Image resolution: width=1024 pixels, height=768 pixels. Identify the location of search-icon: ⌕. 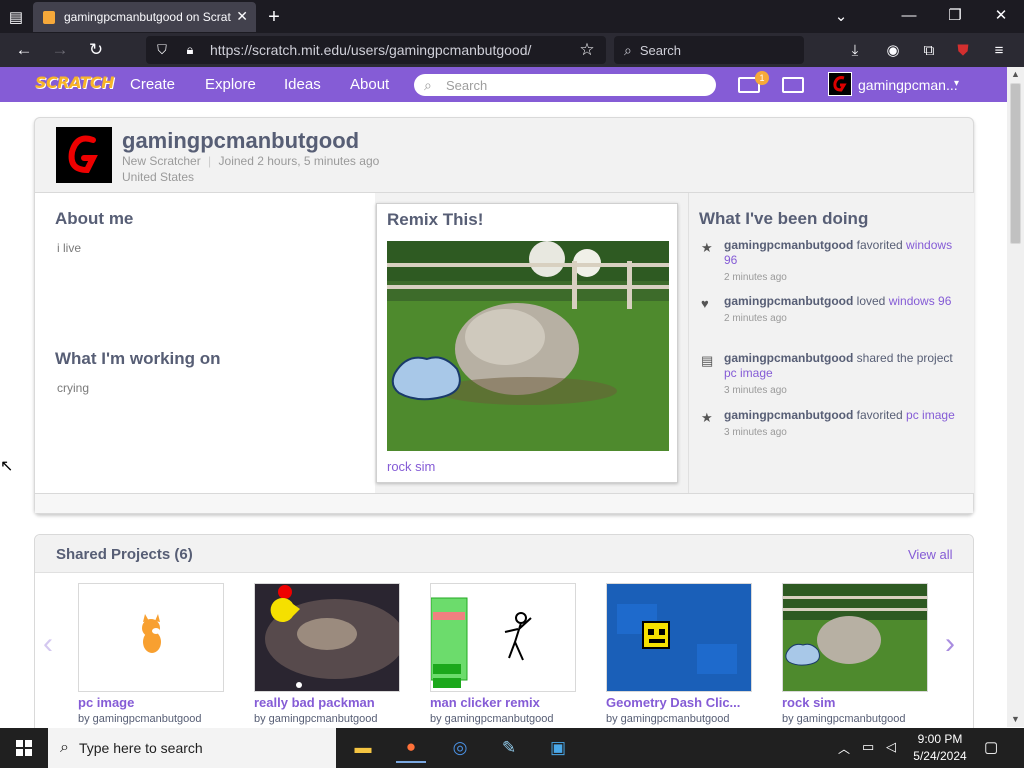
(64, 747).